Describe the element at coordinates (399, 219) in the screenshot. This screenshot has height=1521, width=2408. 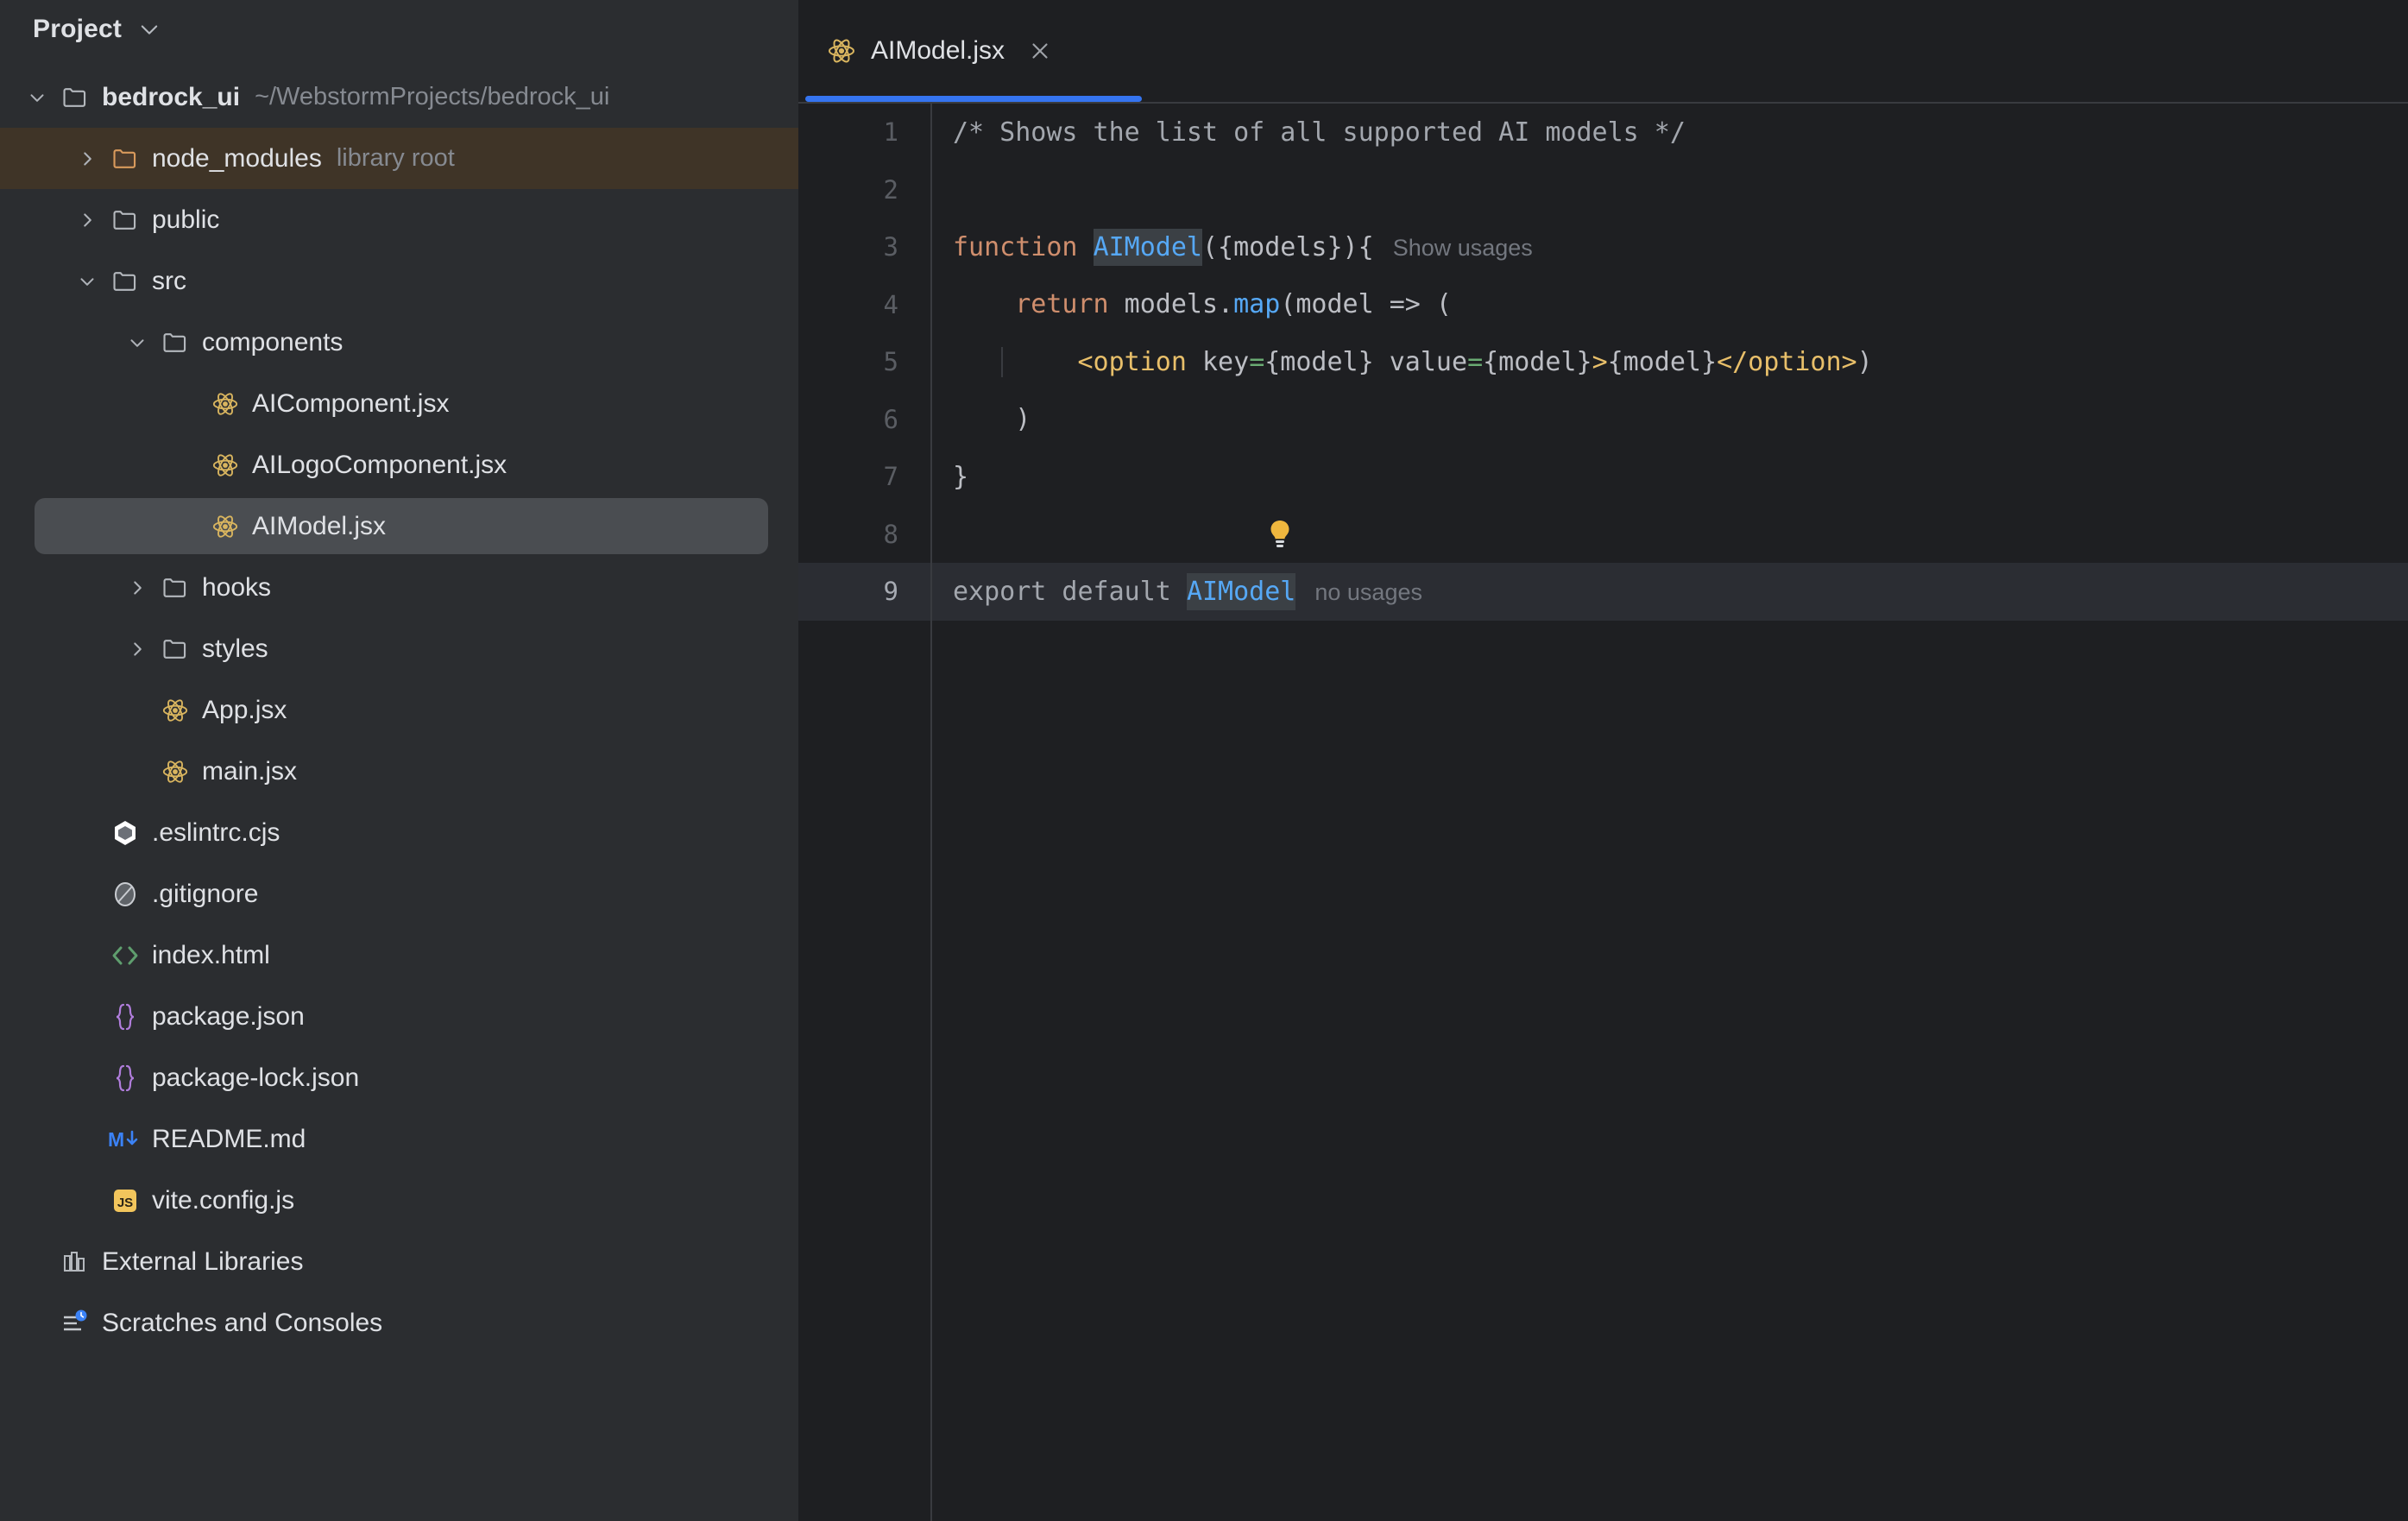
I see `tree-row: public` at that location.